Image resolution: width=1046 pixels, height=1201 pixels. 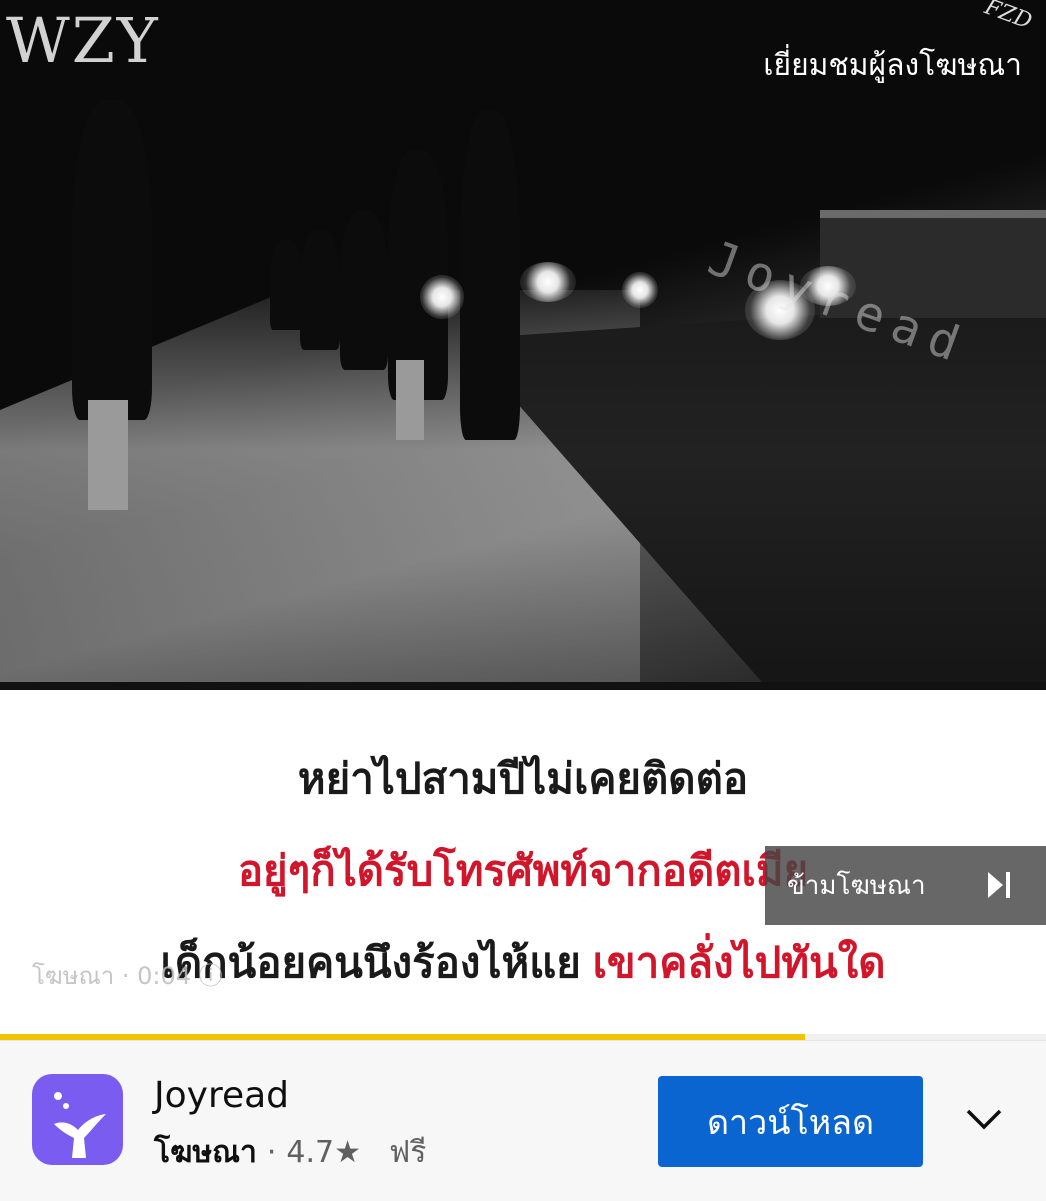 I want to click on caption-line-1: หย่าไปสามปีไม่เคยติดต่อ, so click(x=523, y=778).